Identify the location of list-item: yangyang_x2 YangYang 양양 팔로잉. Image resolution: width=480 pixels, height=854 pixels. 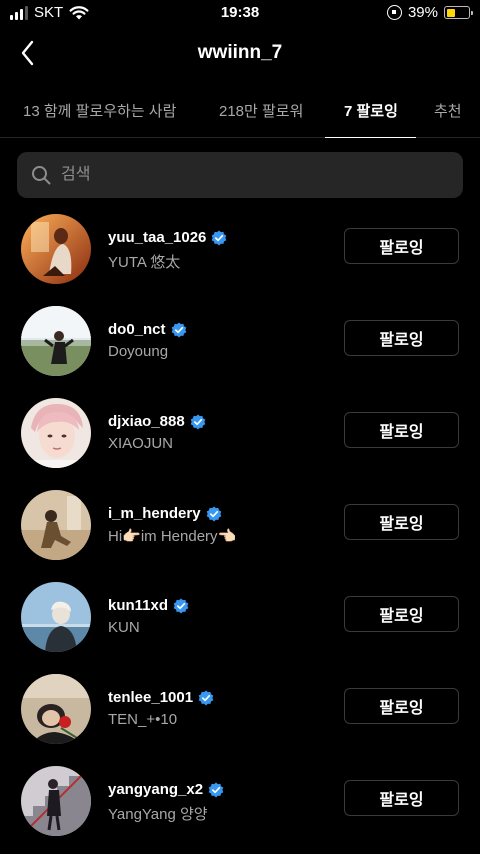
(240, 800).